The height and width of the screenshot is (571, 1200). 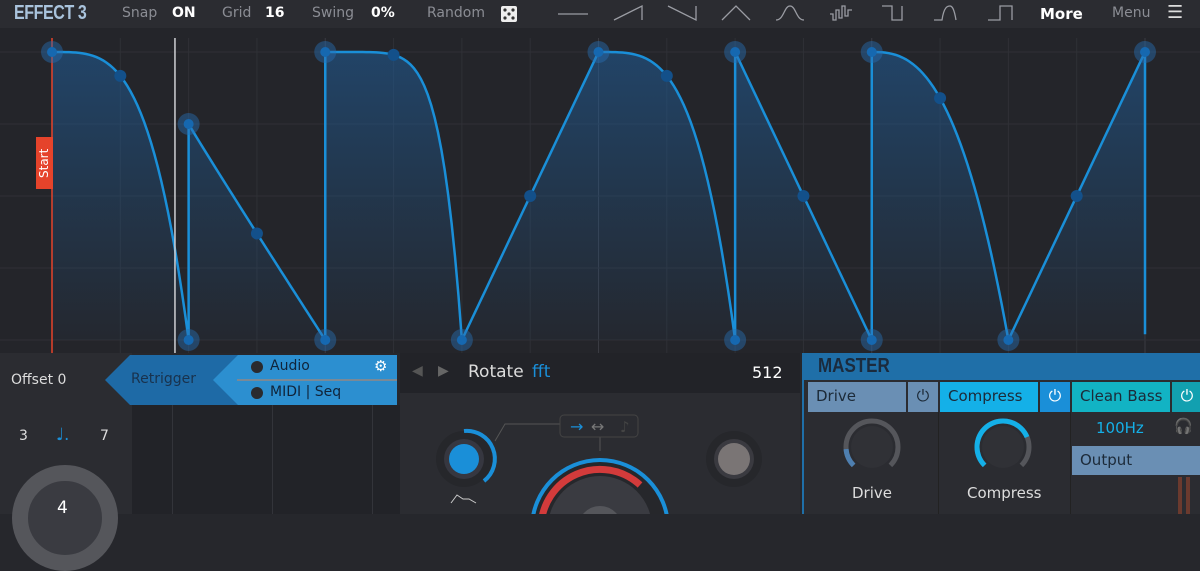 I want to click on snap-toggle: ON, so click(x=184, y=13).